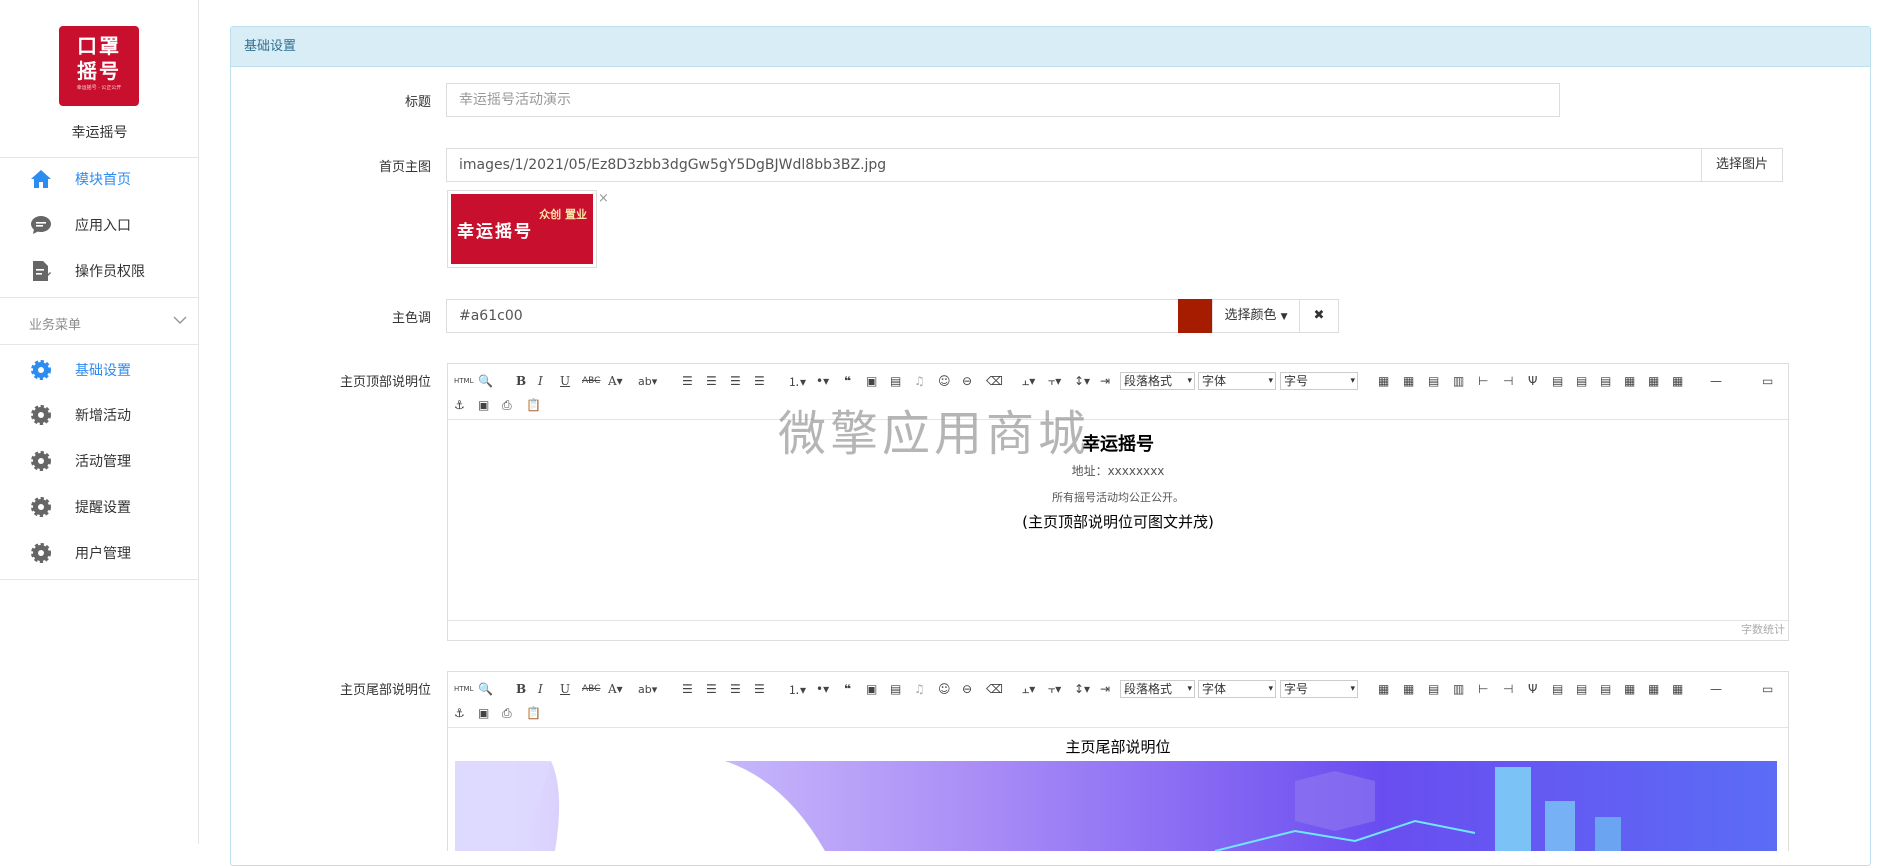  I want to click on table-insert-icon: ▦, so click(1408, 381).